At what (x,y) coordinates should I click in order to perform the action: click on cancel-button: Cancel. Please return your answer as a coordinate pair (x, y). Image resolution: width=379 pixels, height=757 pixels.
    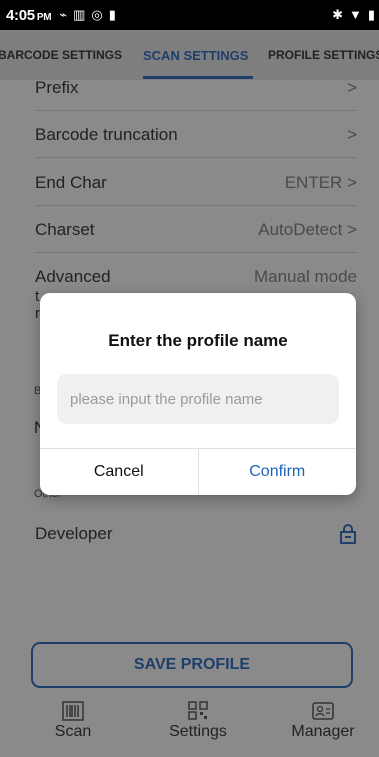
    Looking at the image, I should click on (119, 472).